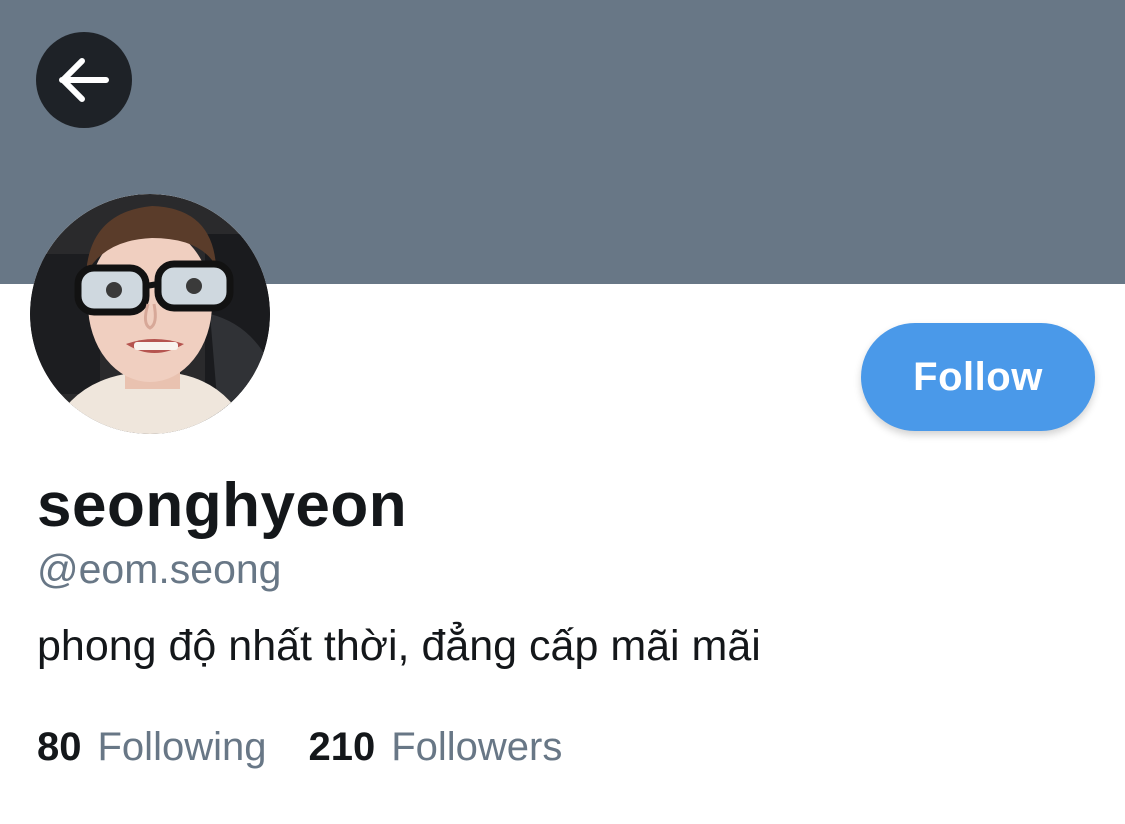 The height and width of the screenshot is (824, 1125). Describe the element at coordinates (978, 377) in the screenshot. I see `follow-button: Follow` at that location.